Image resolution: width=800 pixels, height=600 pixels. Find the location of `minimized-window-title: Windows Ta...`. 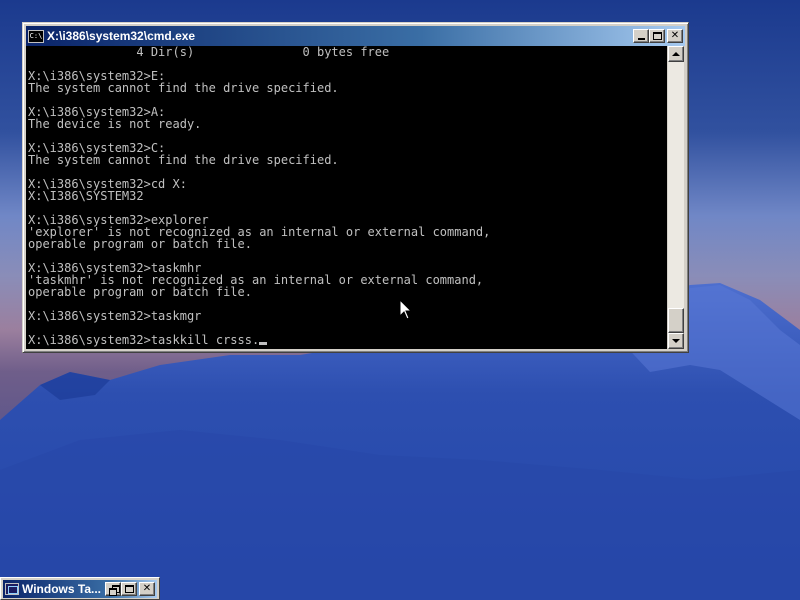

minimized-window-title: Windows Ta... is located at coordinates (62, 589).